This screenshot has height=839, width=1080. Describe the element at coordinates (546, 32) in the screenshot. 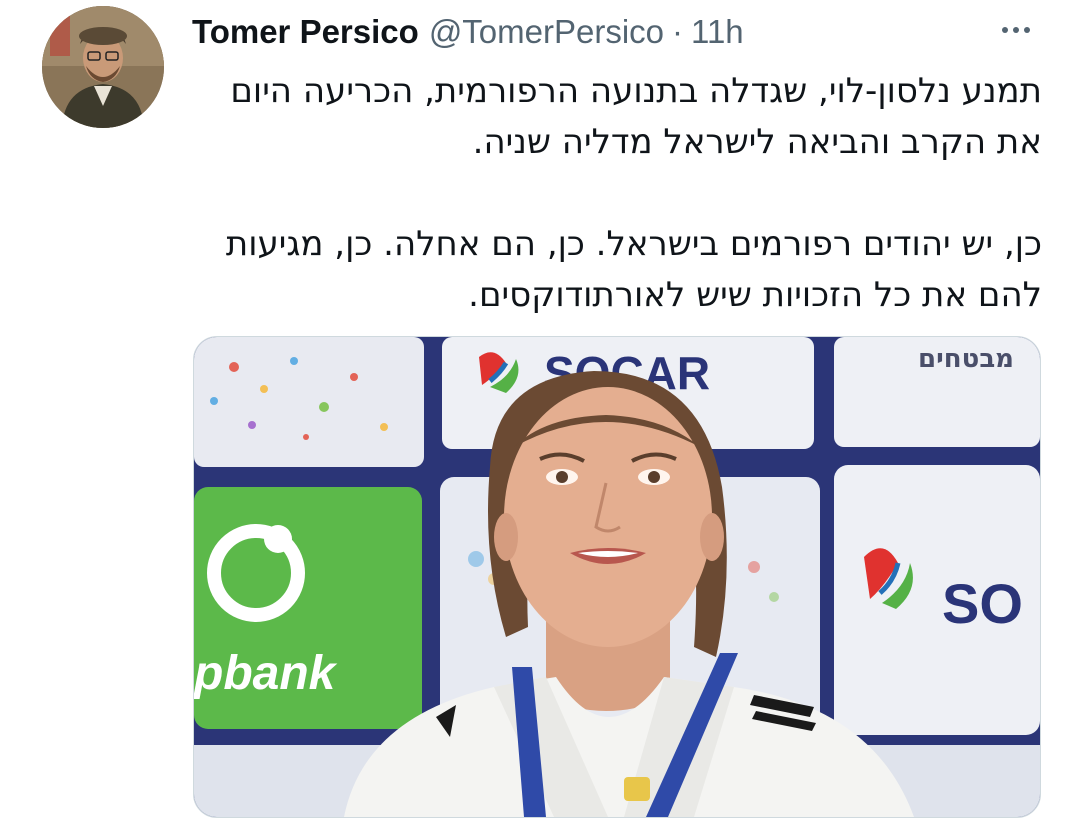

I see `author-handle: @TomerPersico` at that location.